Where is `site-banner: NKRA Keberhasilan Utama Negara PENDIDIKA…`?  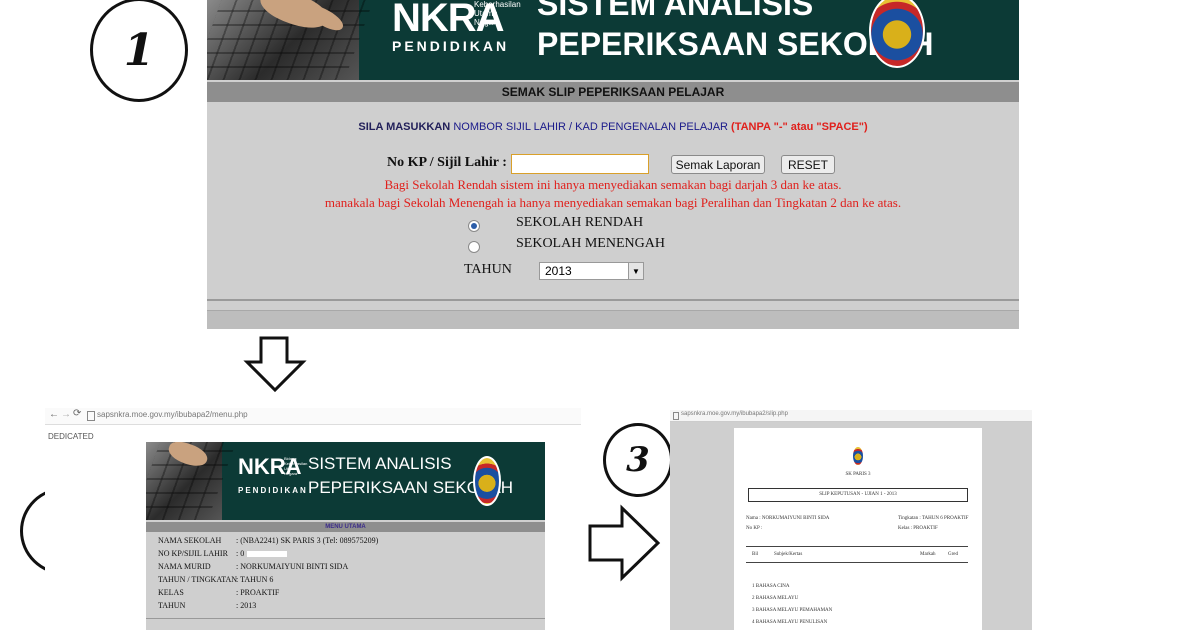
site-banner: NKRA Keberhasilan Utama Negara PENDIDIKA… is located at coordinates (613, 40).